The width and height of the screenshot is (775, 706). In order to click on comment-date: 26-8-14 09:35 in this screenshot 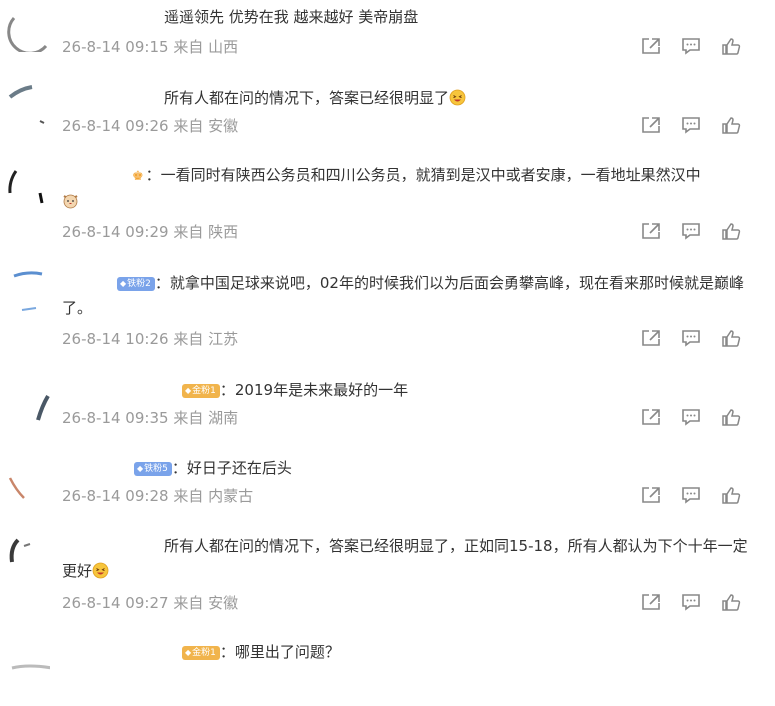, I will do `click(115, 418)`.